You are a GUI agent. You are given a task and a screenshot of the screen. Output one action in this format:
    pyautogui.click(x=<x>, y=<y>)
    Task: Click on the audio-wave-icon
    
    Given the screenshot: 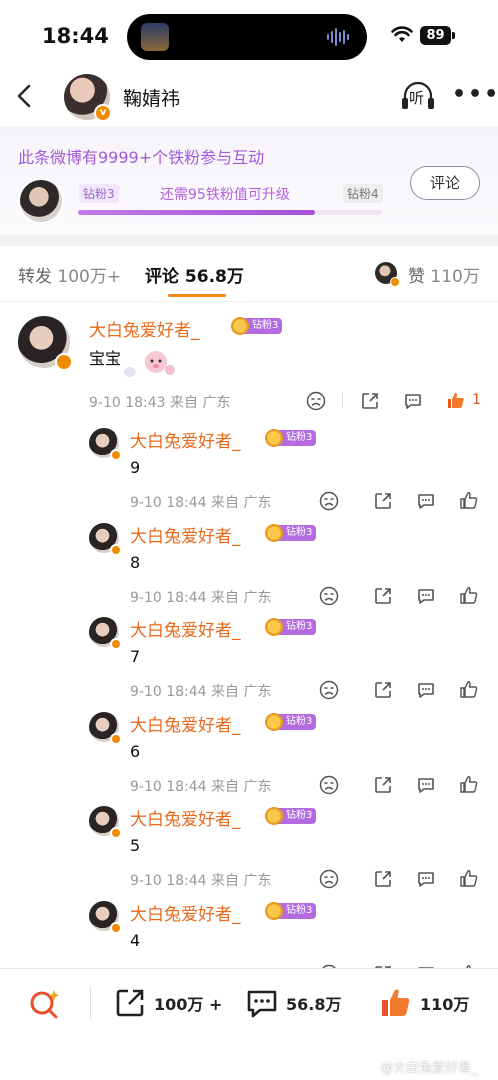 What is the action you would take?
    pyautogui.click(x=338, y=37)
    